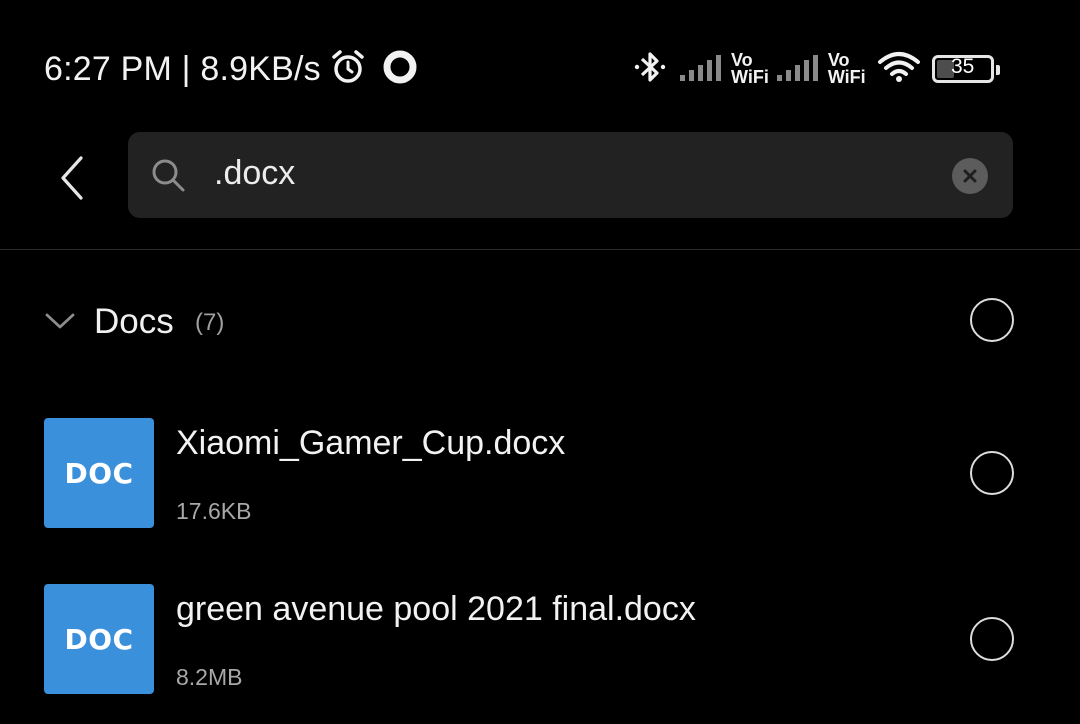 The width and height of the screenshot is (1080, 724). What do you see at coordinates (650, 69) in the screenshot?
I see `bluetooth-icon` at bounding box center [650, 69].